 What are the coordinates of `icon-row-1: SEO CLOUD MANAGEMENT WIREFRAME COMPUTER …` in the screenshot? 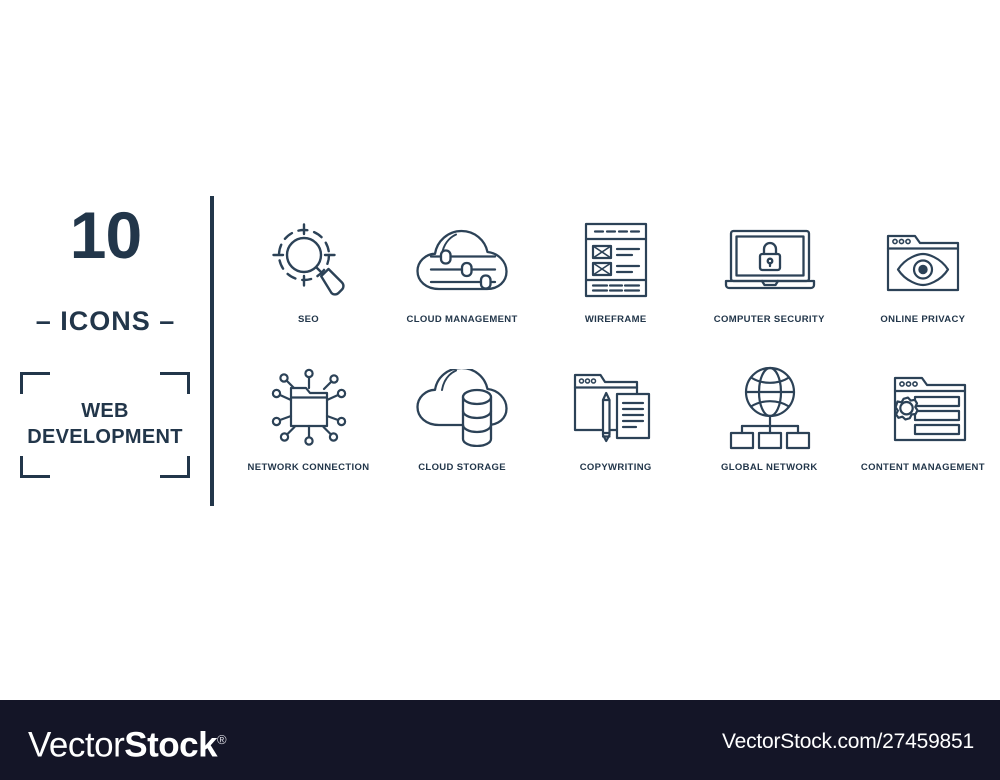 It's located at (616, 280).